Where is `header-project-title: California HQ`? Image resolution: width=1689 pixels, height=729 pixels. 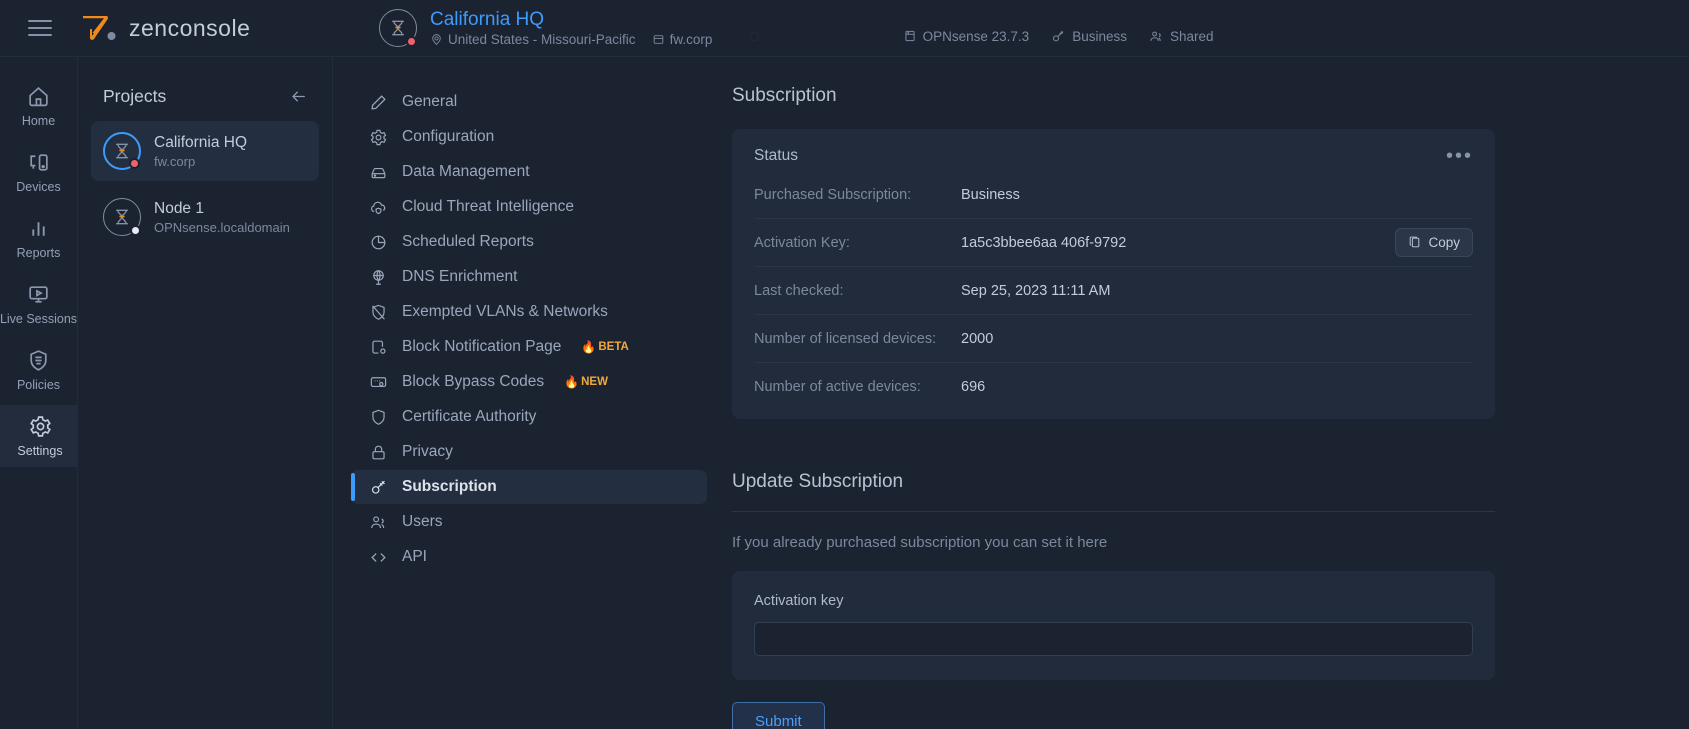 header-project-title: California HQ is located at coordinates (487, 19).